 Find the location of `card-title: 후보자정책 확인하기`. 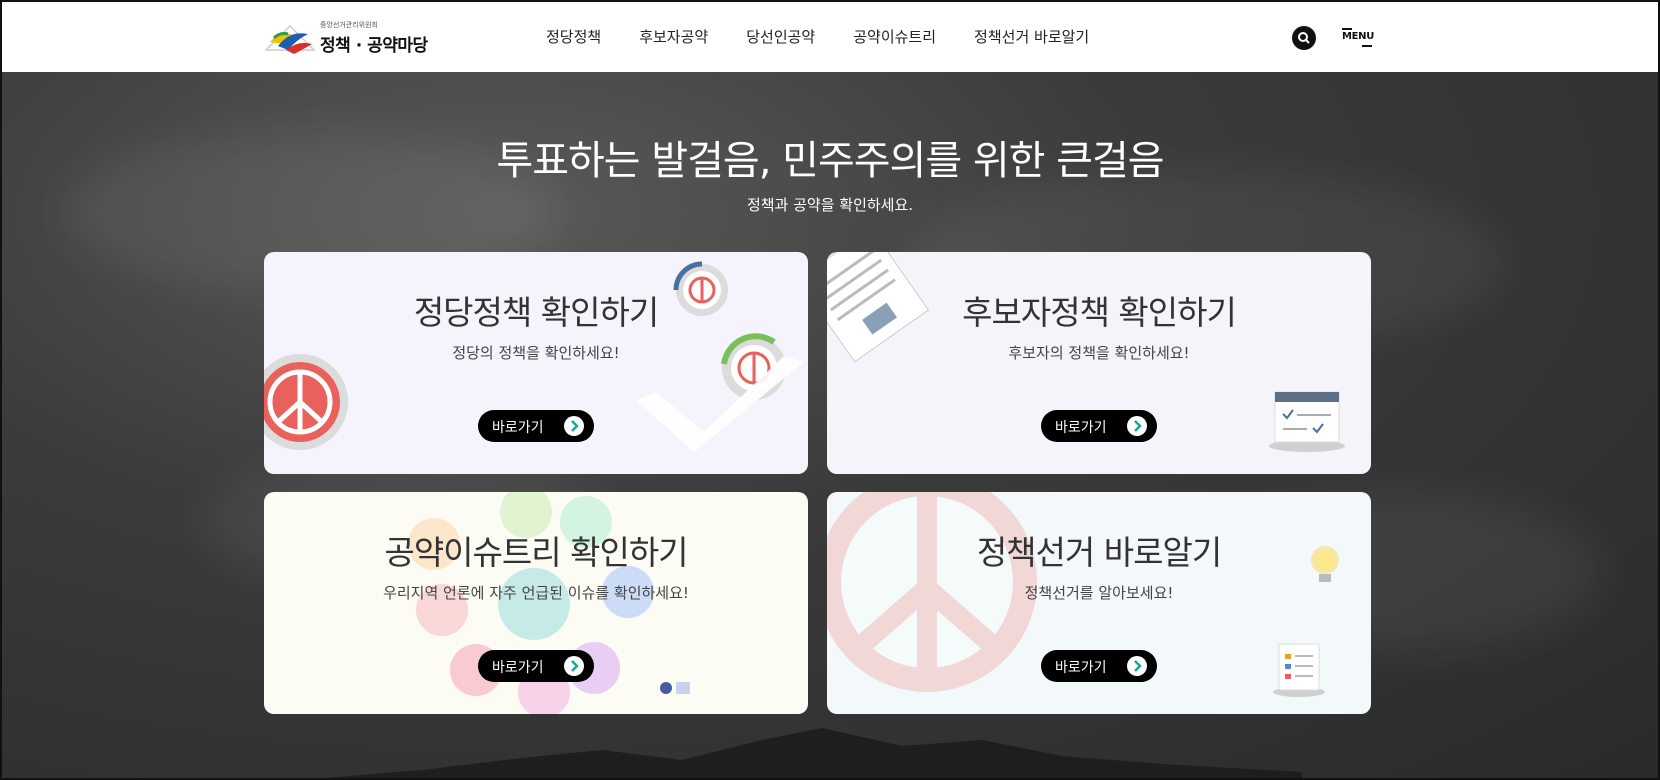

card-title: 후보자정책 확인하기 is located at coordinates (1099, 312).